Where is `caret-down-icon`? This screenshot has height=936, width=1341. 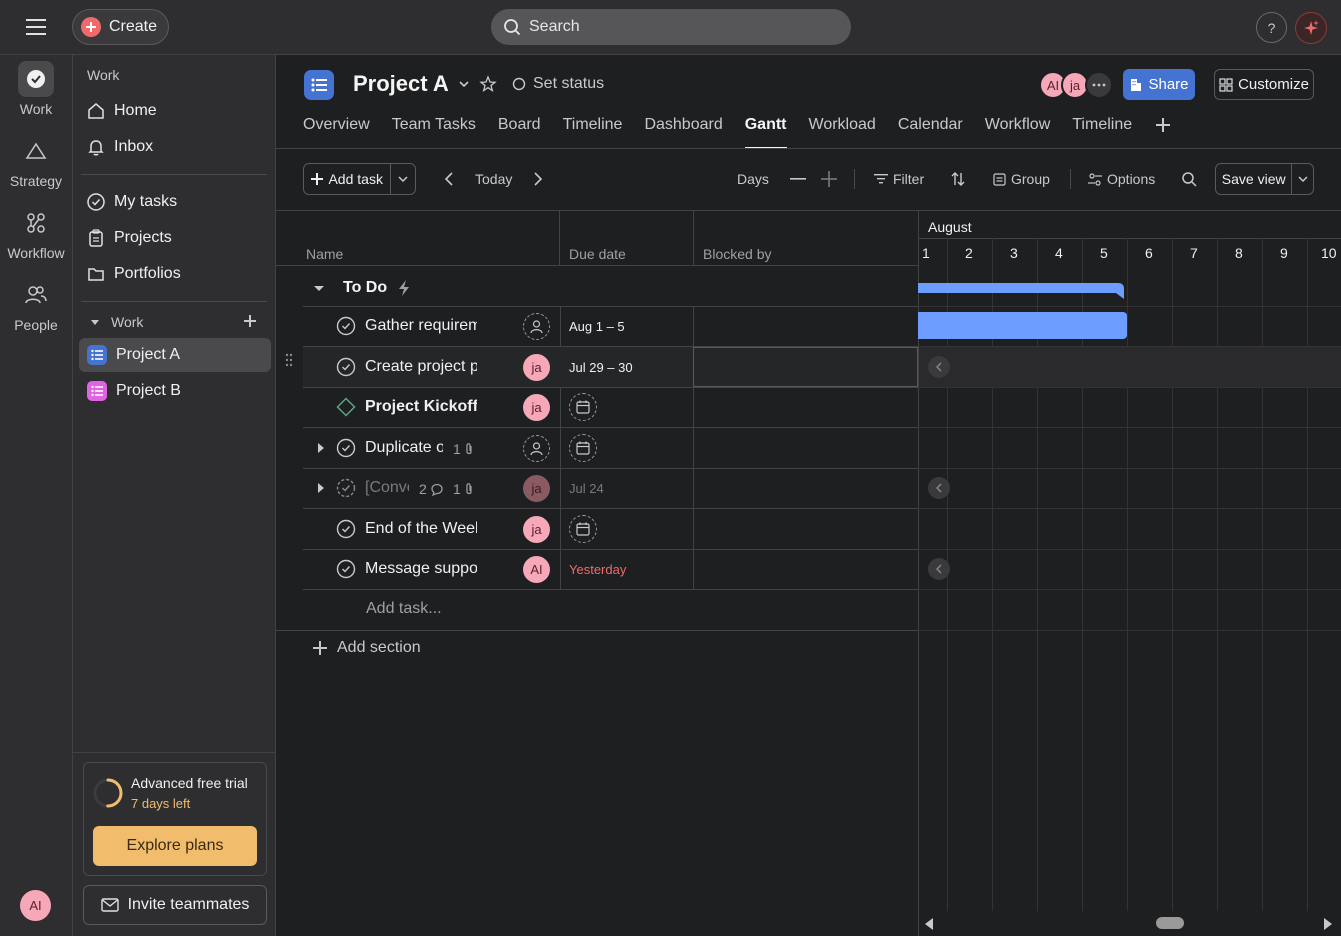 caret-down-icon is located at coordinates (319, 288).